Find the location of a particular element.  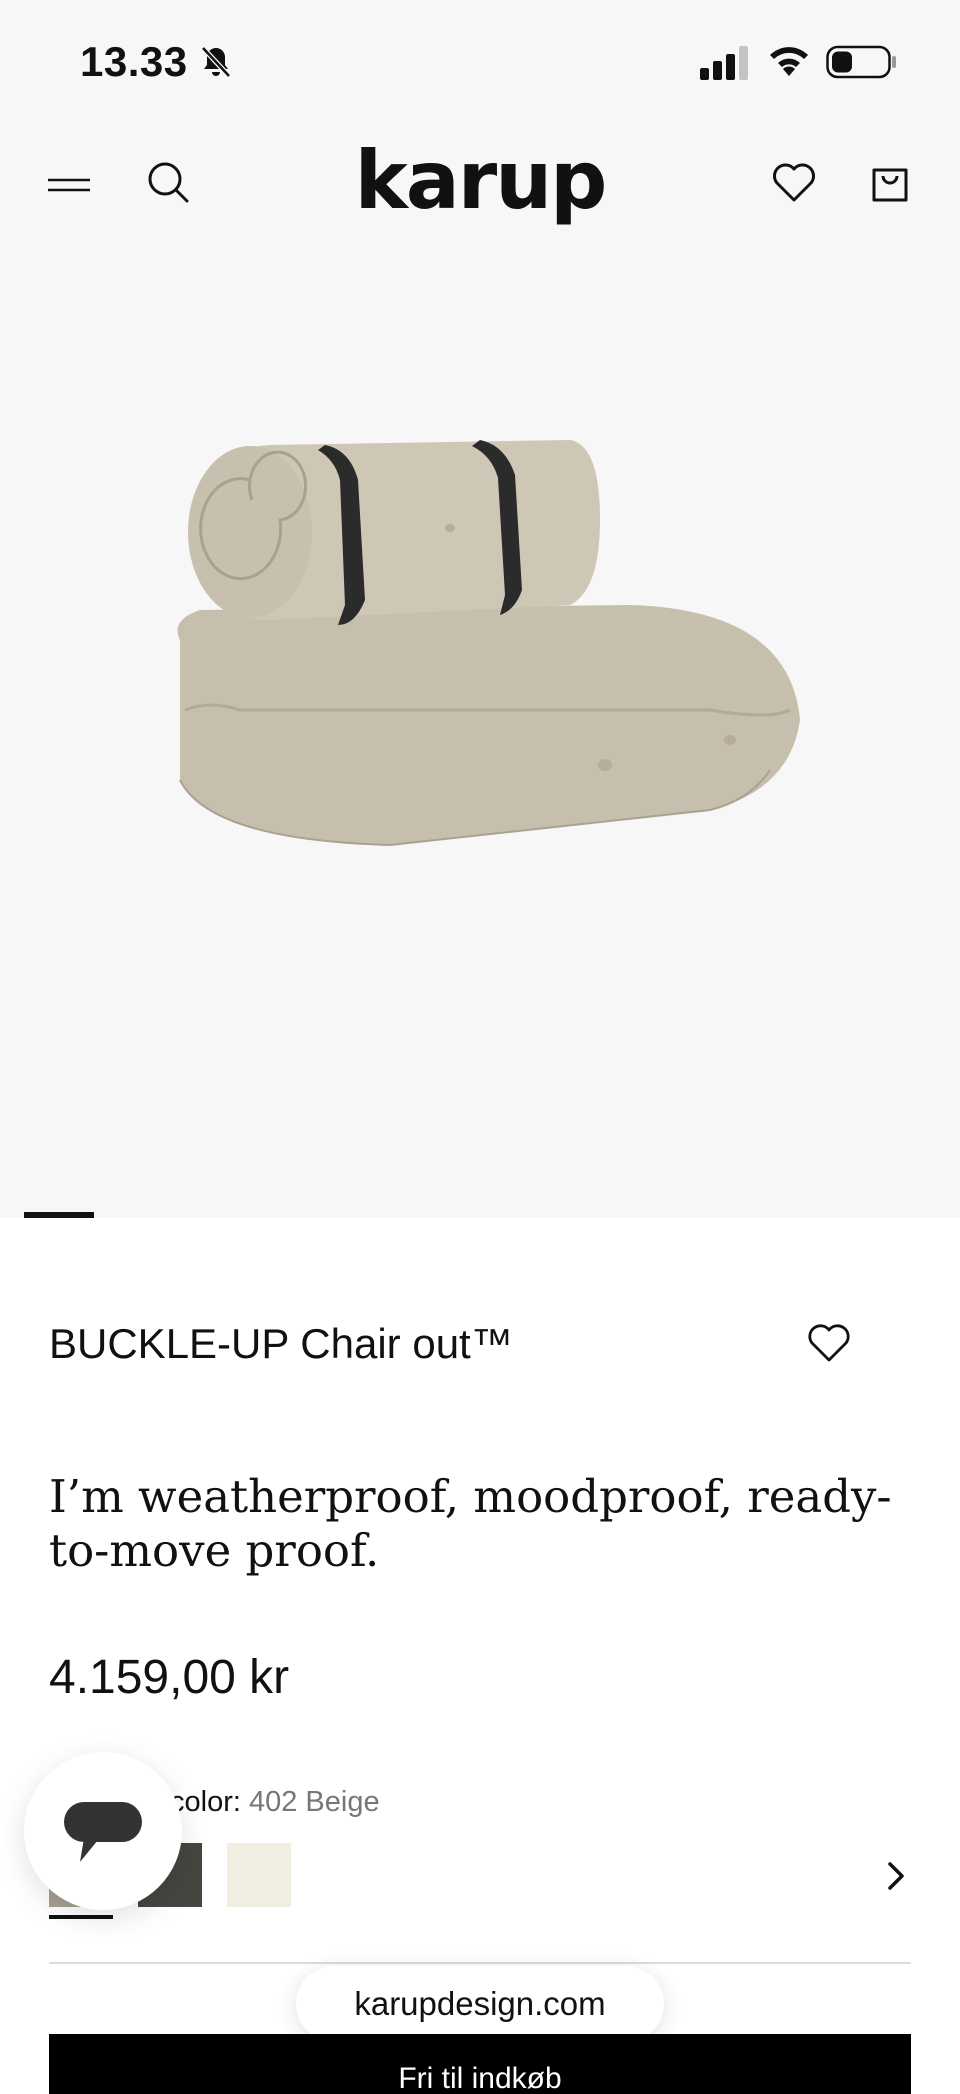

bottom-cta-label: Fri til indkøb is located at coordinates (480, 2078).